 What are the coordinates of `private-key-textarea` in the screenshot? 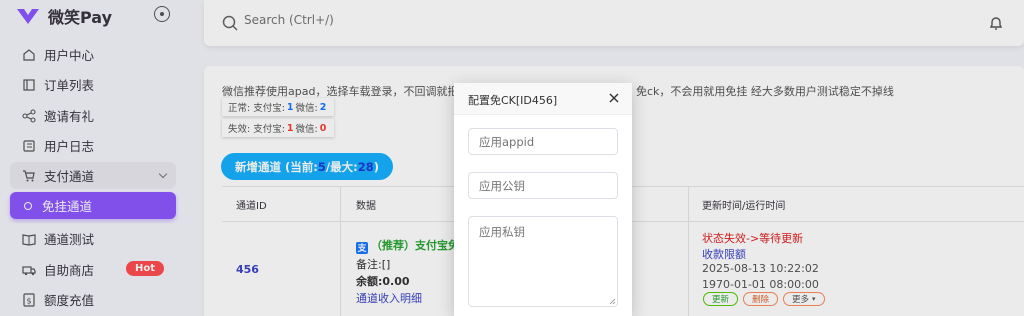 It's located at (543, 261).